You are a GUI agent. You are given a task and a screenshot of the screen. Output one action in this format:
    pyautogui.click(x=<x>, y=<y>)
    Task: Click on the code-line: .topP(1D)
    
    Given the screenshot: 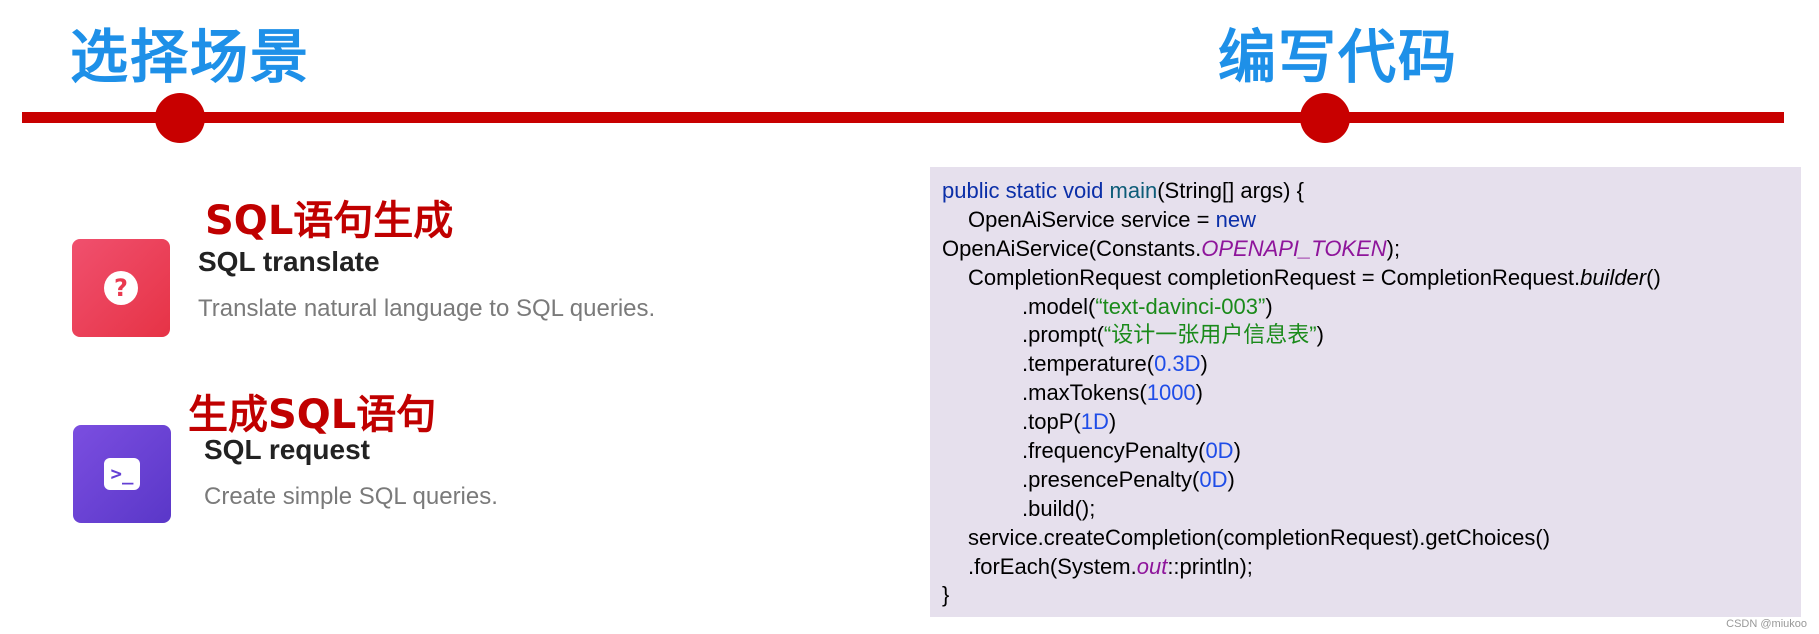 What is the action you would take?
    pyautogui.click(x=1365, y=422)
    